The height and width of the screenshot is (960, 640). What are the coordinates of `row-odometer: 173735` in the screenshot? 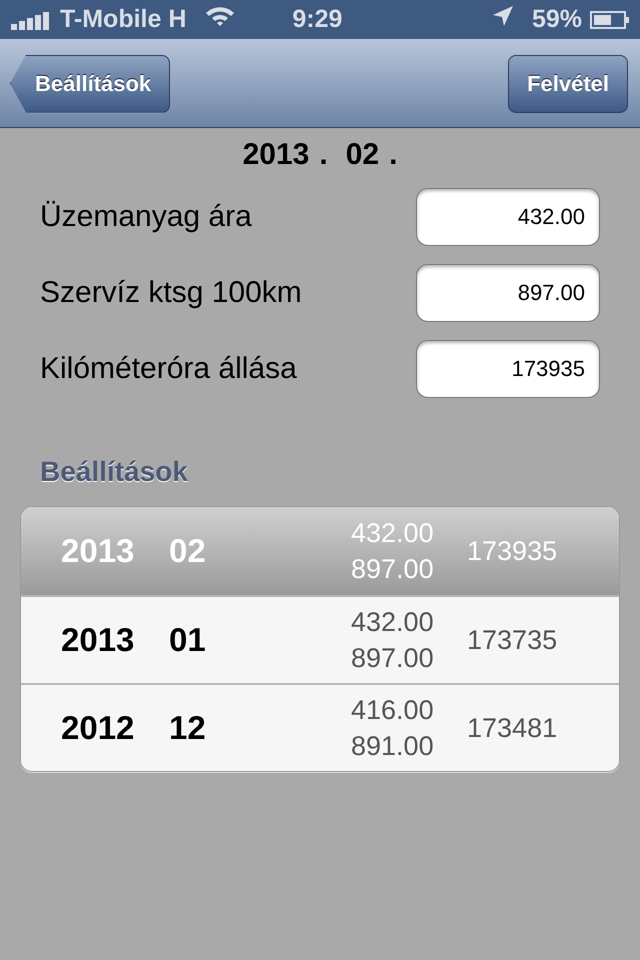 It's located at (512, 640).